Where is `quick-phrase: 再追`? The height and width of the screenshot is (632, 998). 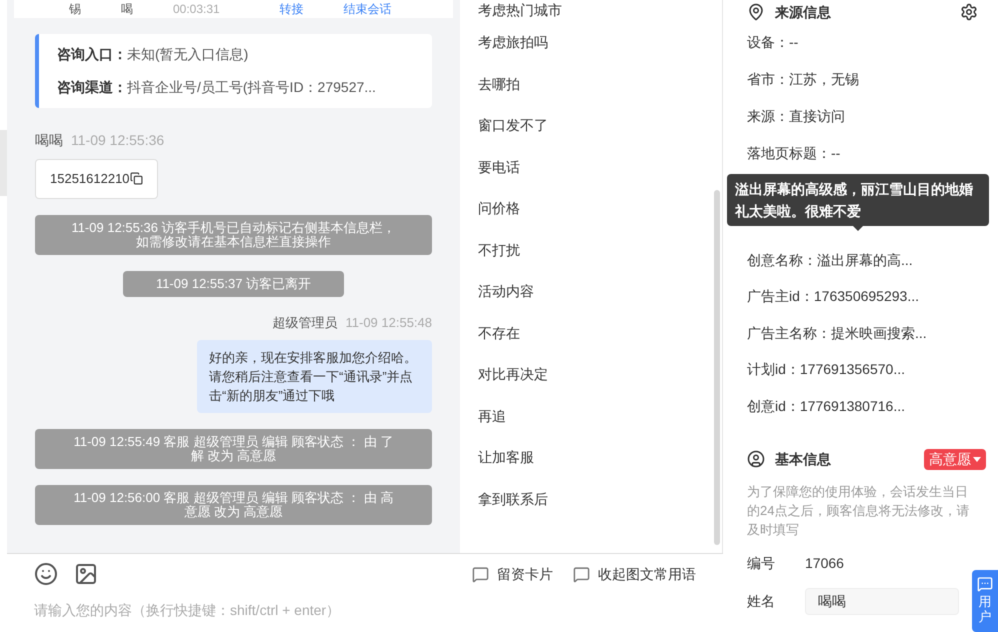 quick-phrase: 再追 is located at coordinates (596, 416).